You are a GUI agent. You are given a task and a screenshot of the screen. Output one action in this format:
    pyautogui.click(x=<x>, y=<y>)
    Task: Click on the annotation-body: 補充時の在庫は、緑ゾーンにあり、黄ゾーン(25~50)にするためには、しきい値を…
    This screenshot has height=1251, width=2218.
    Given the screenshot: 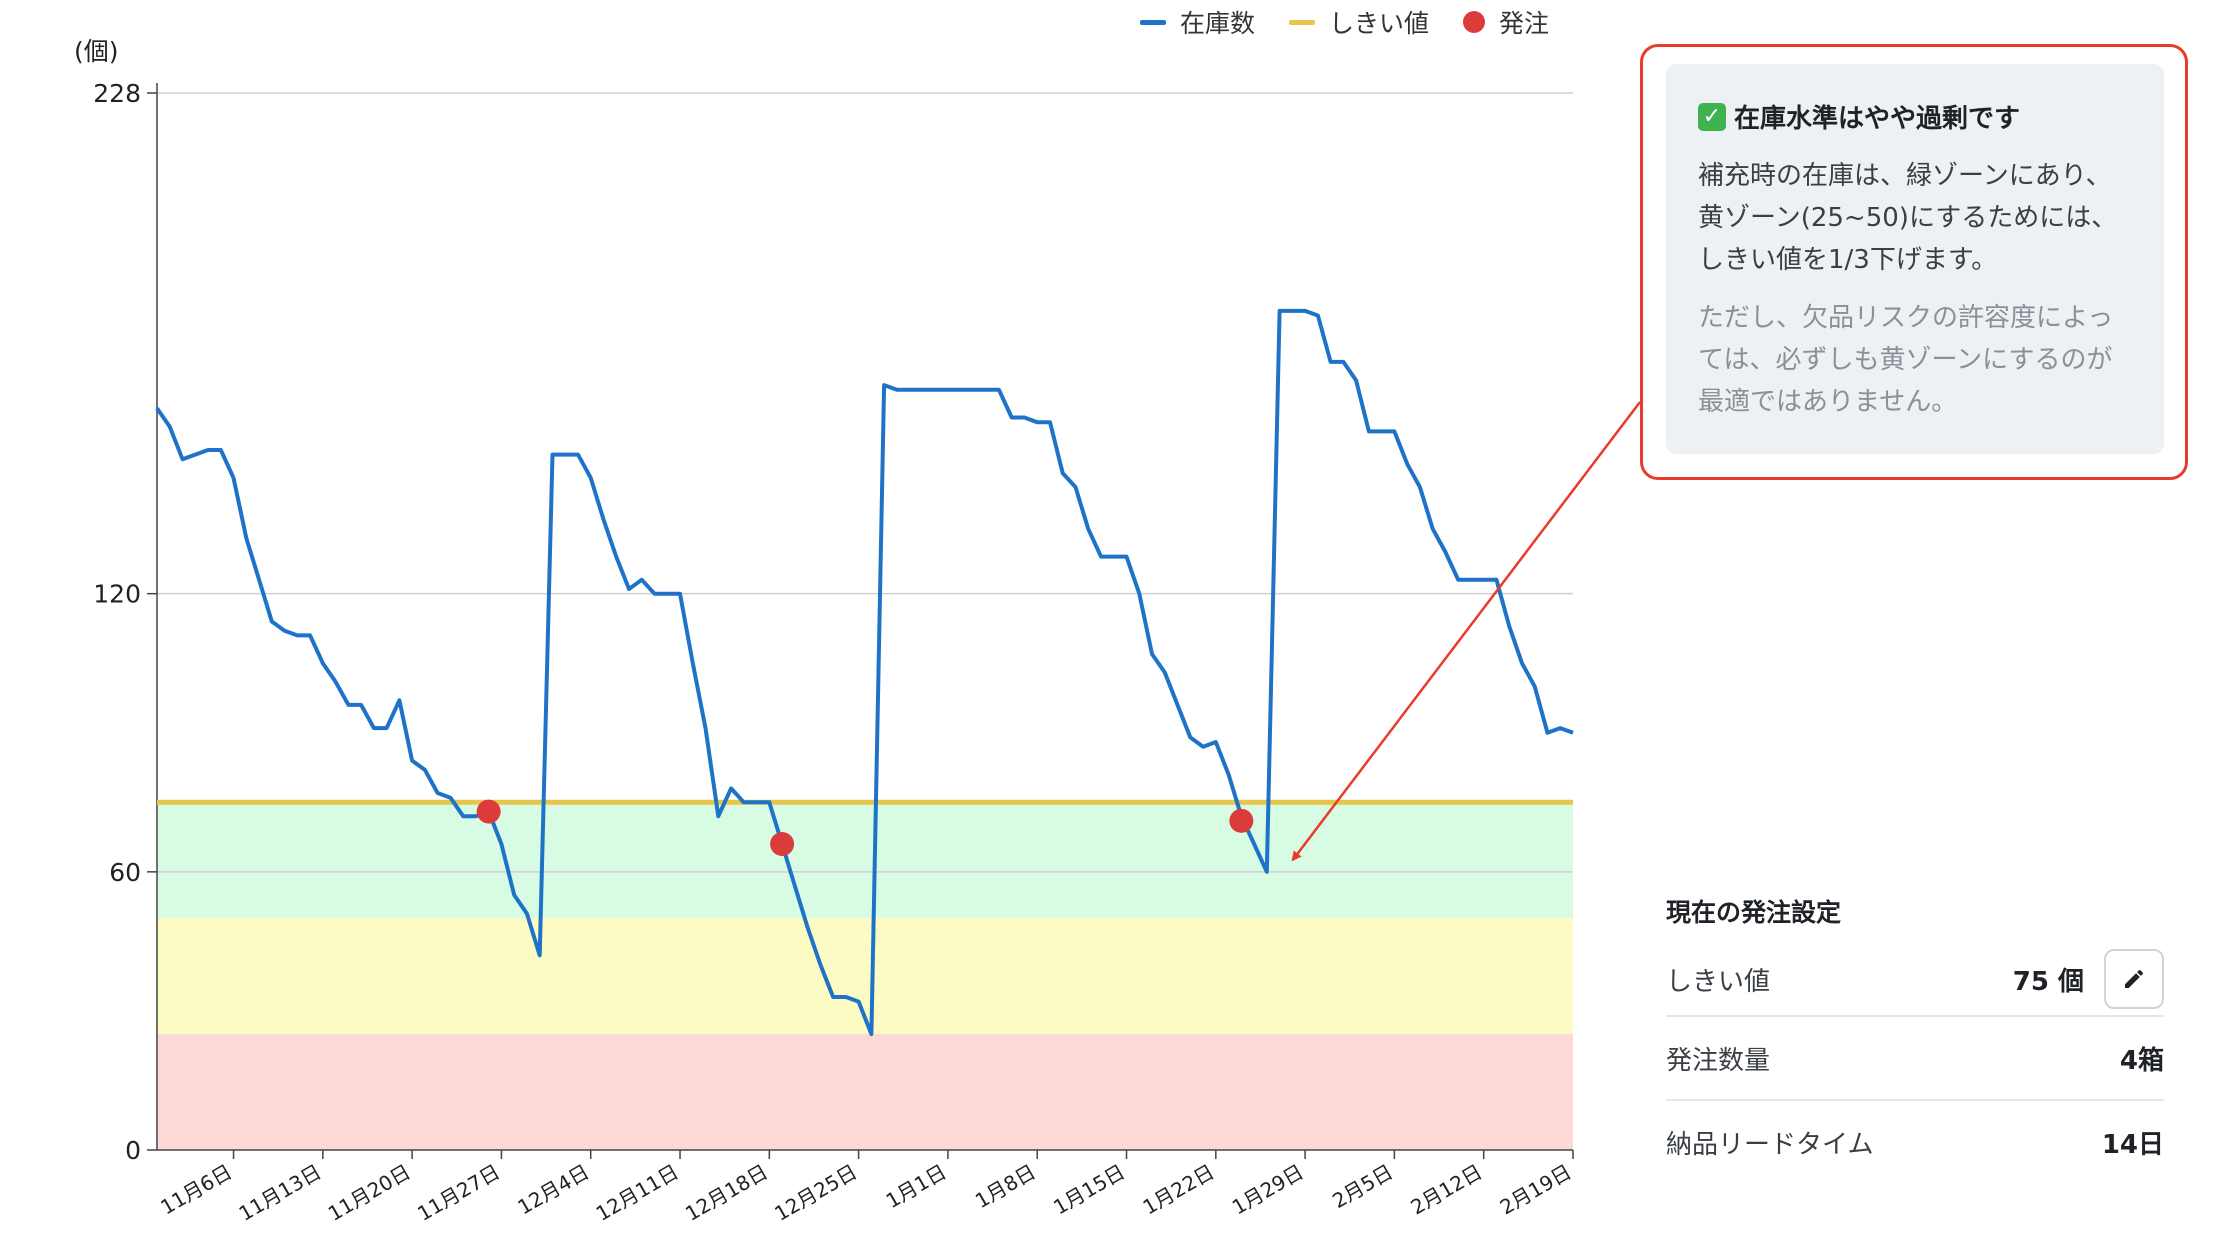 What is the action you would take?
    pyautogui.click(x=1908, y=218)
    